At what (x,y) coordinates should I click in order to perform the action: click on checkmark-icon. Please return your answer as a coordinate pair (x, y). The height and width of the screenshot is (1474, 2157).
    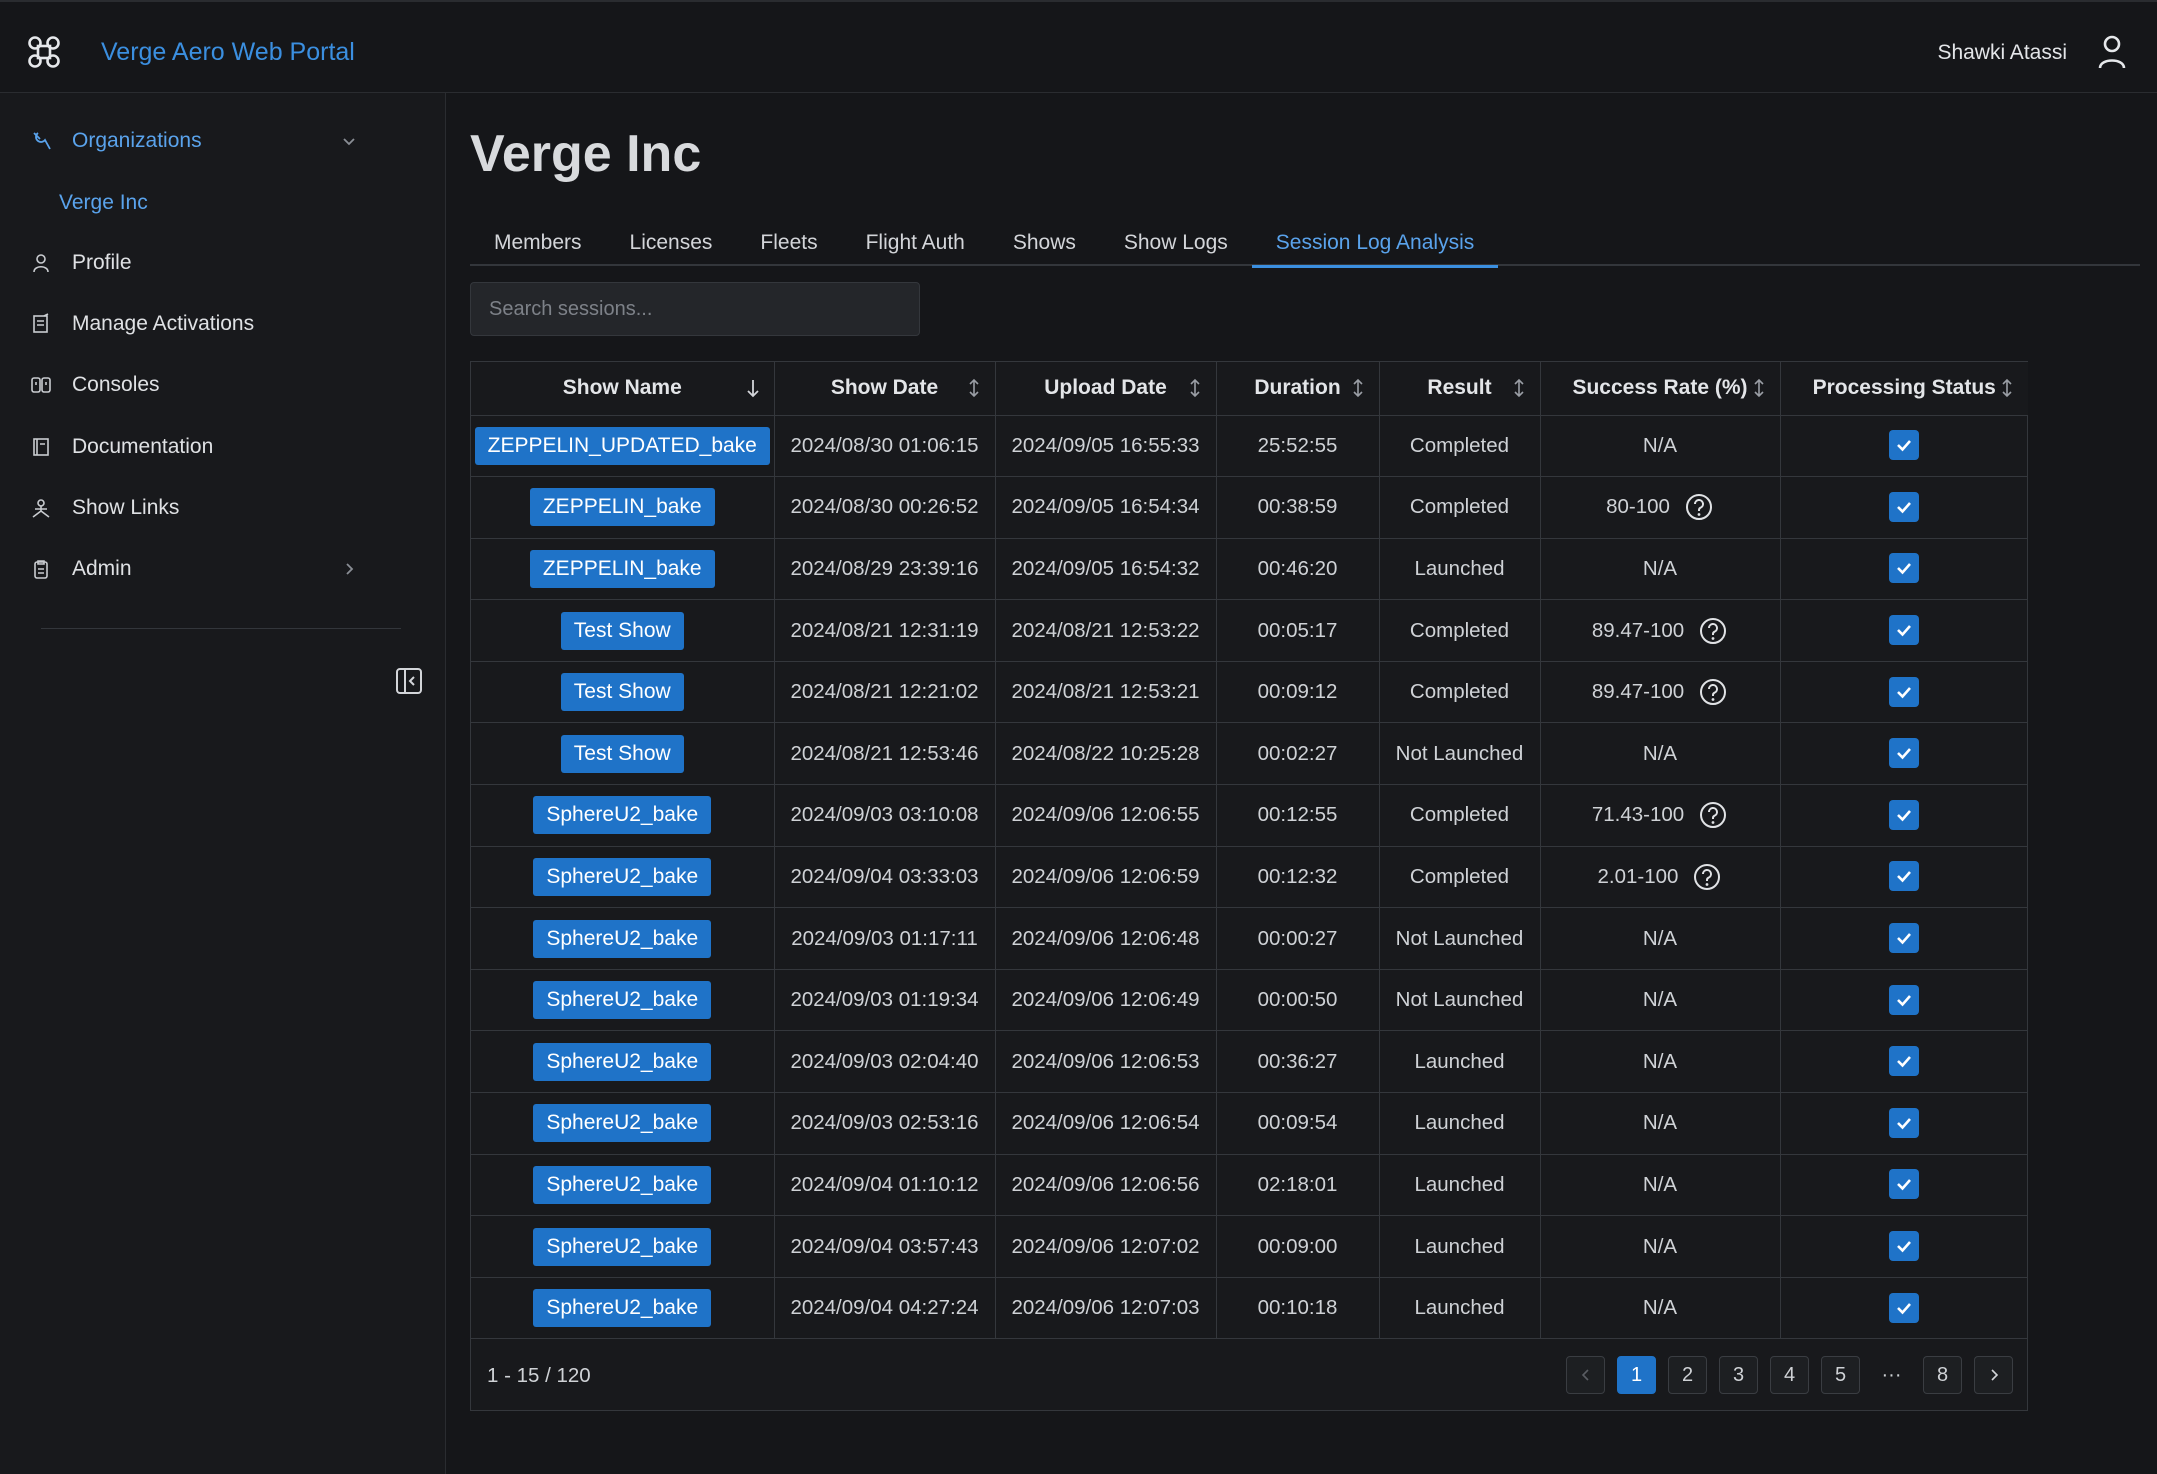
    Looking at the image, I should click on (1904, 631).